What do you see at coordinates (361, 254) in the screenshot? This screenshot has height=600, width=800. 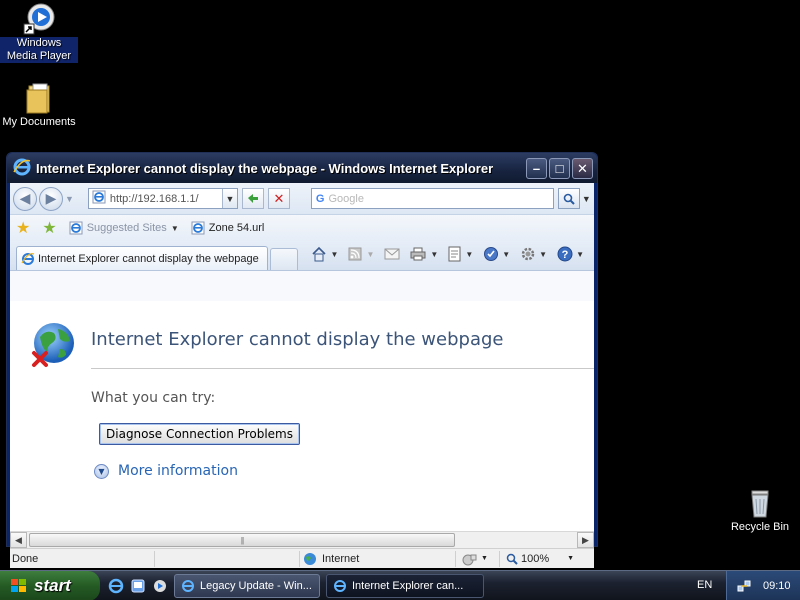 I see `feeds-button: ▼` at bounding box center [361, 254].